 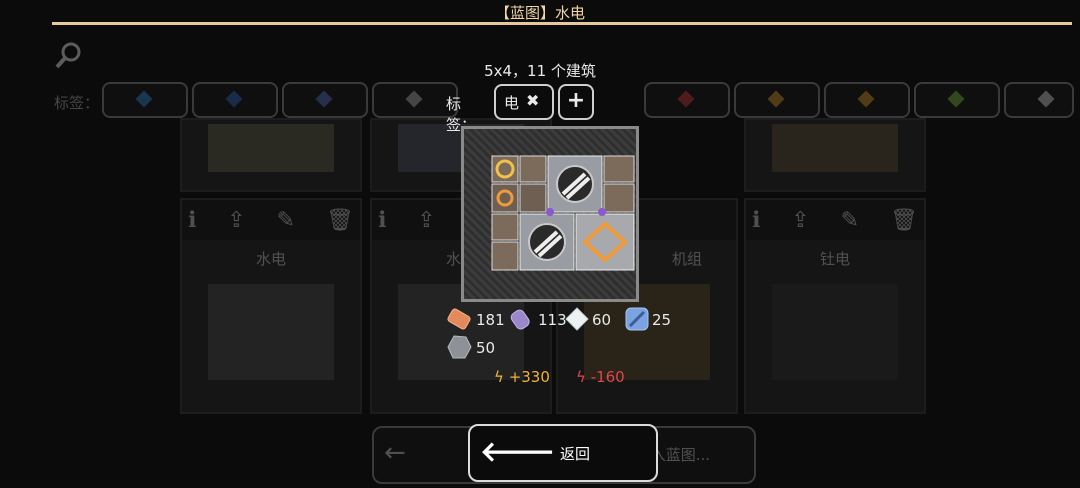 I want to click on close-icon: ✖, so click(x=532, y=100).